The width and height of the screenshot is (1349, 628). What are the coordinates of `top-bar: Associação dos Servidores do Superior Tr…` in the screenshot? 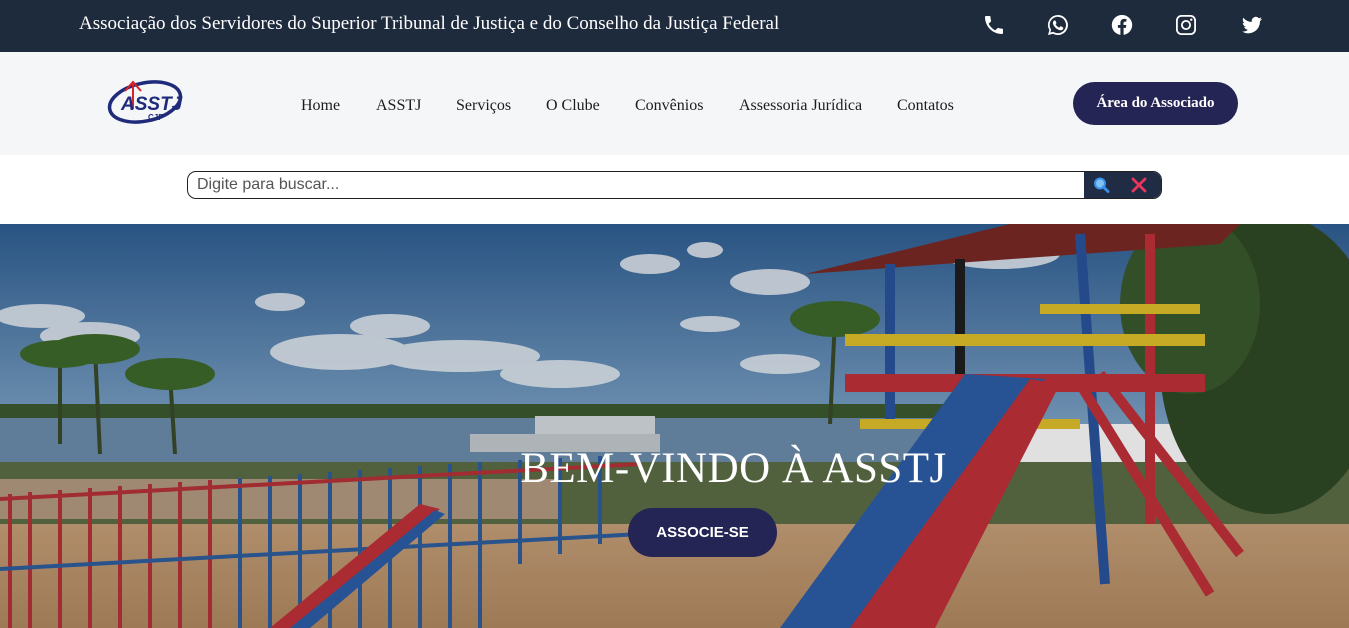 It's located at (674, 26).